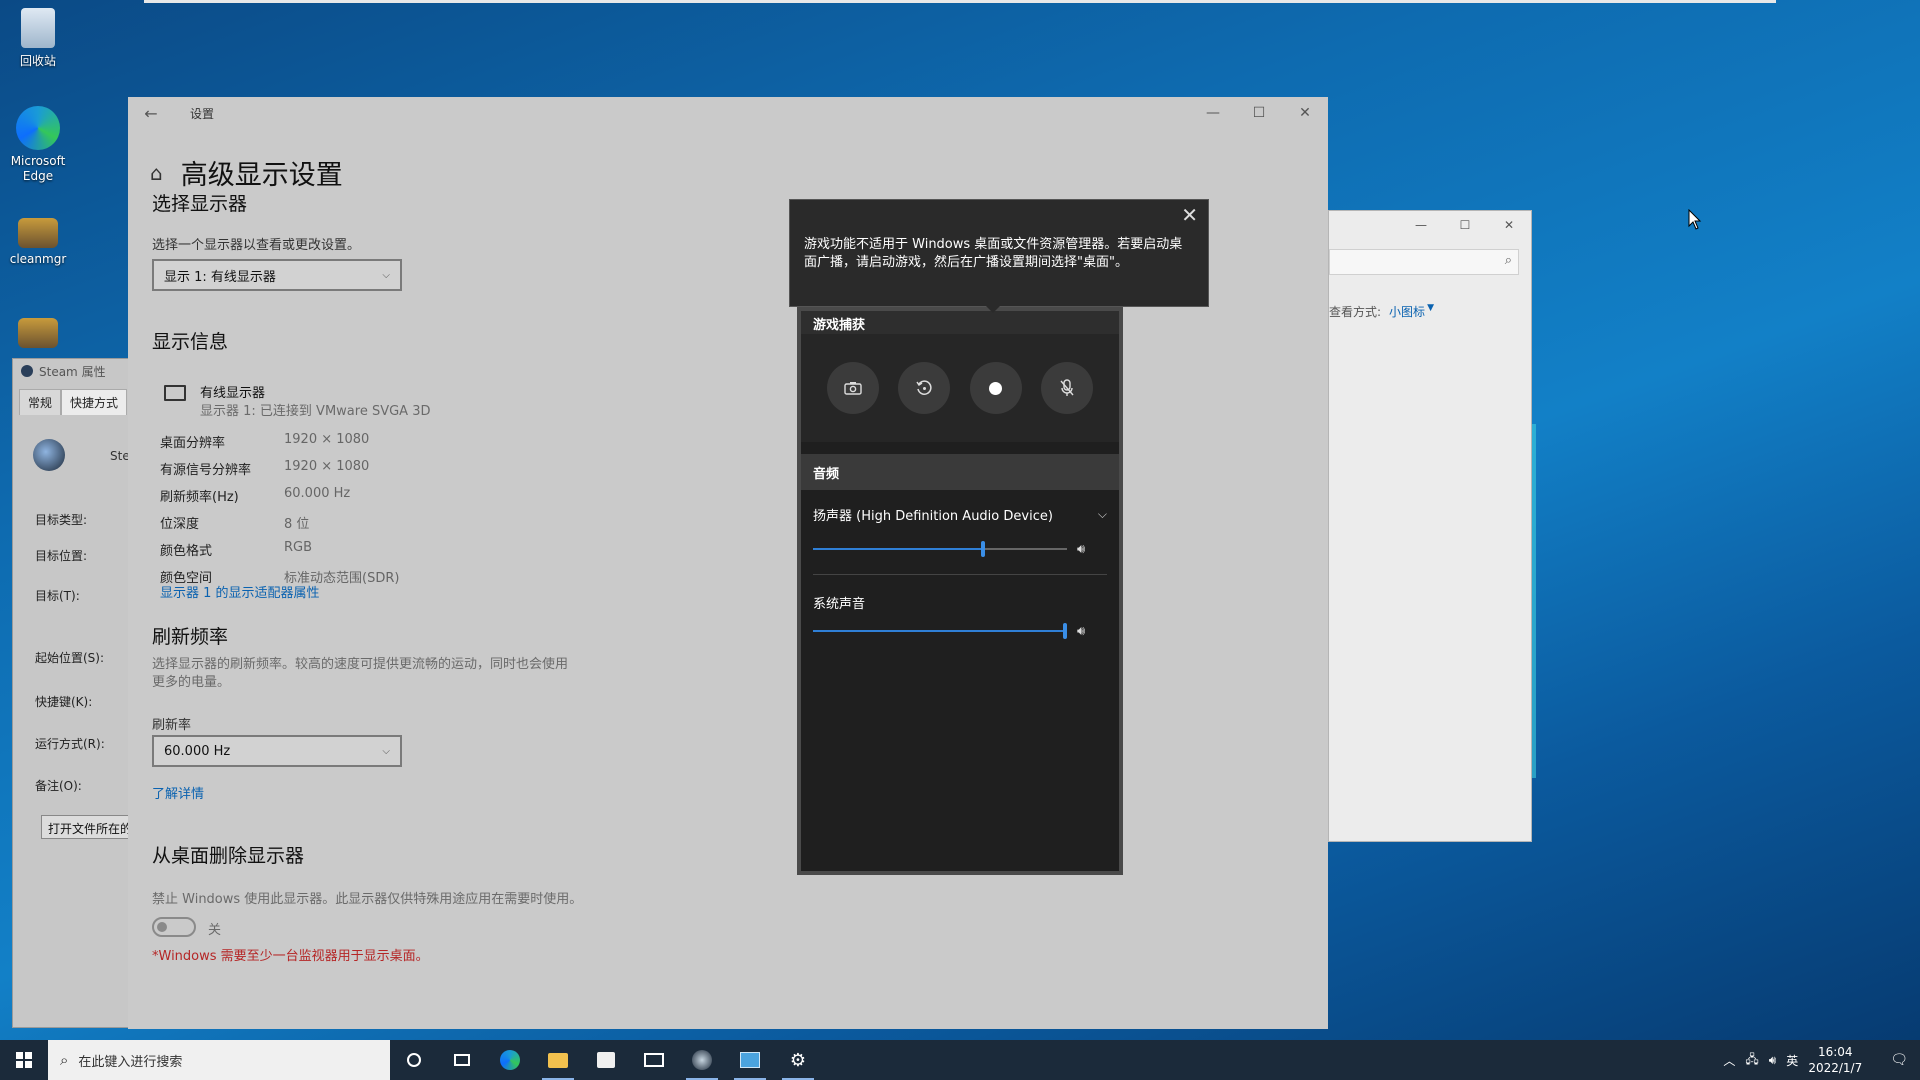 The width and height of the screenshot is (1920, 1080). What do you see at coordinates (219, 1060) in the screenshot?
I see `taskbar-search-box: ⌕ 在此键入进行搜索` at bounding box center [219, 1060].